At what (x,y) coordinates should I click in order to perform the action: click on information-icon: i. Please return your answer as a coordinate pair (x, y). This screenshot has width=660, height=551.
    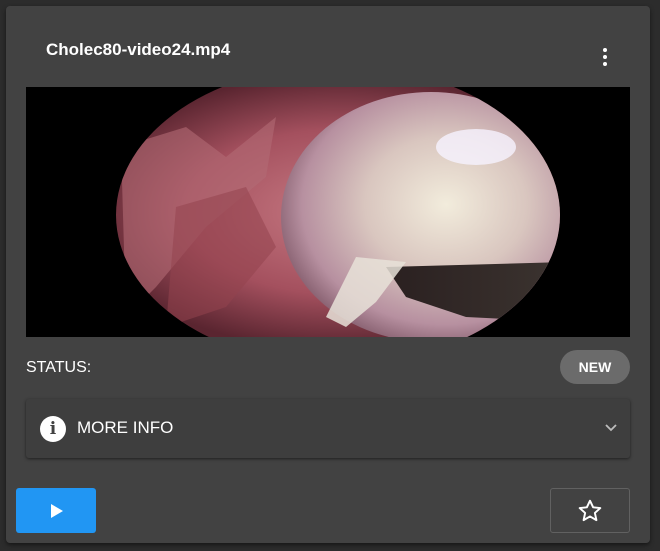
    Looking at the image, I should click on (53, 429).